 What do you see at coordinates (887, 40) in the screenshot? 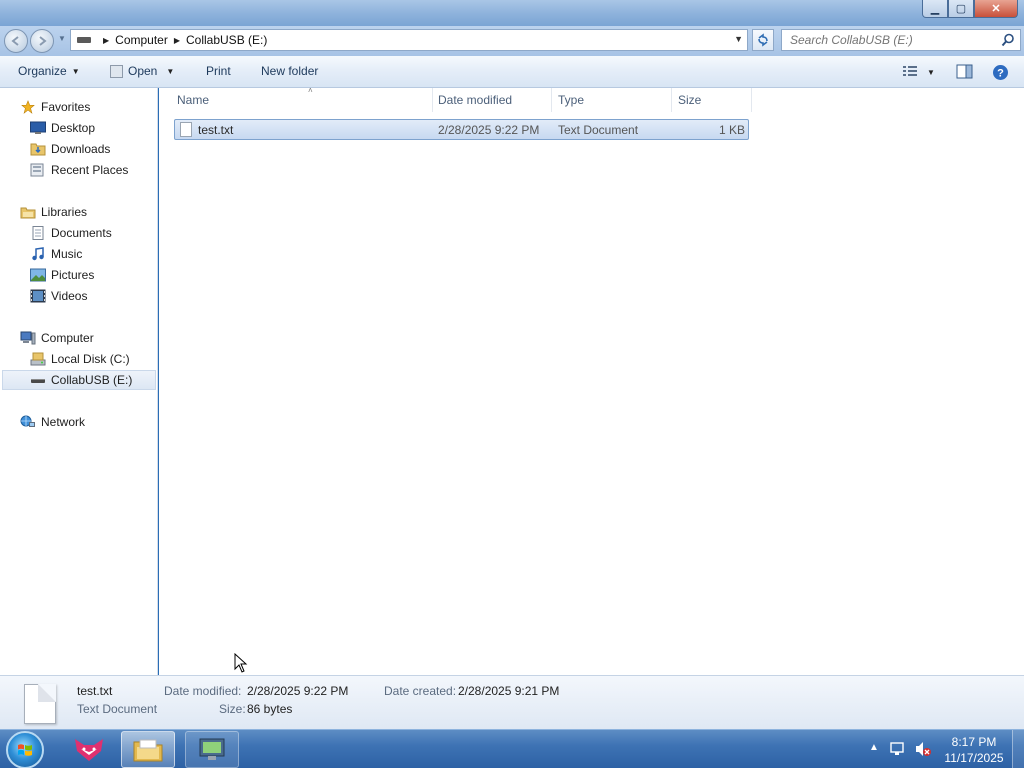
I see `search-input` at bounding box center [887, 40].